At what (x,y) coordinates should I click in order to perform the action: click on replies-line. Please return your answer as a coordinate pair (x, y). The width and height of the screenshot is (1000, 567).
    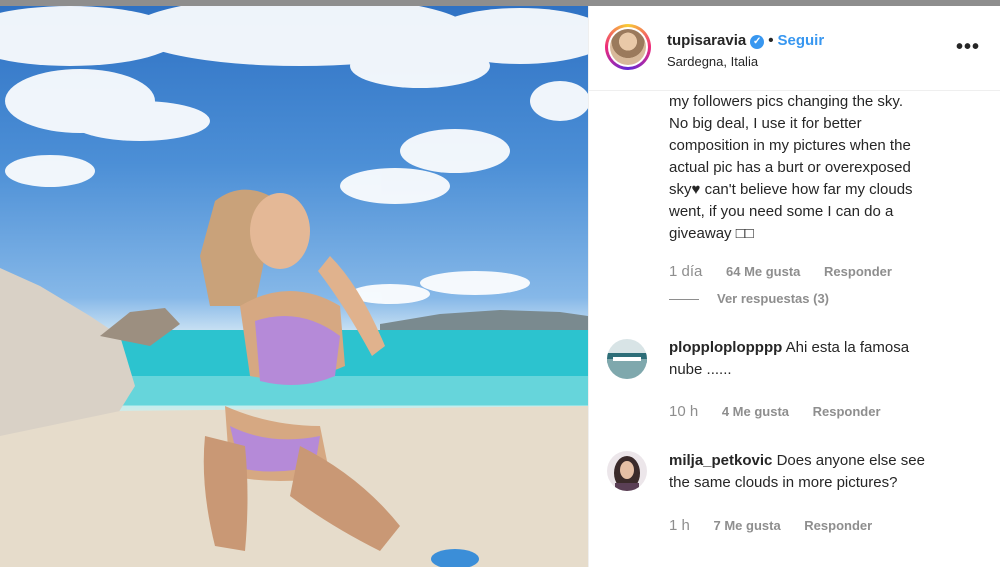
    Looking at the image, I should click on (684, 300).